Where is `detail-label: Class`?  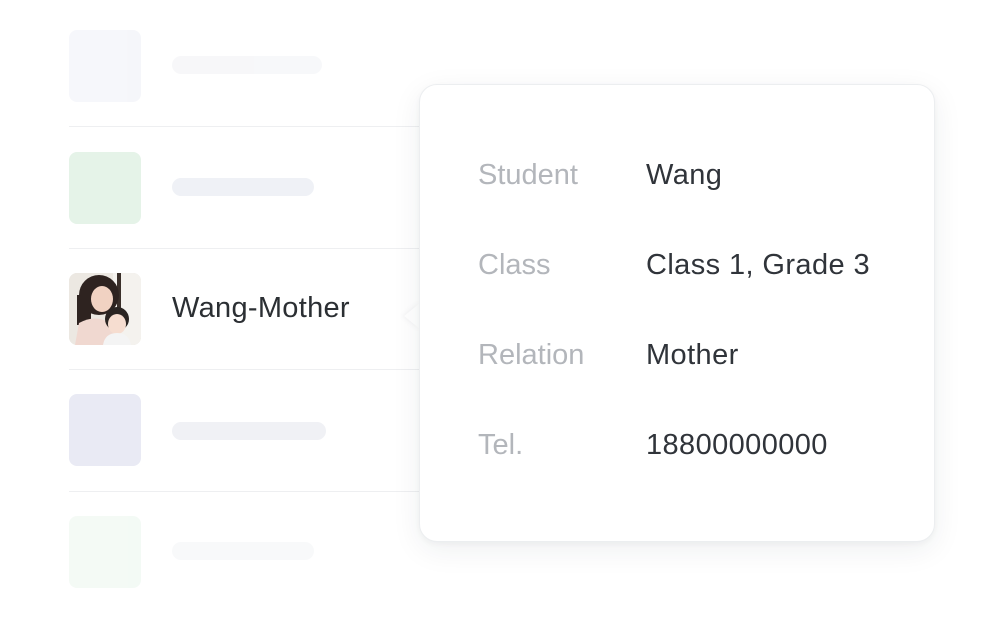
detail-label: Class is located at coordinates (514, 265).